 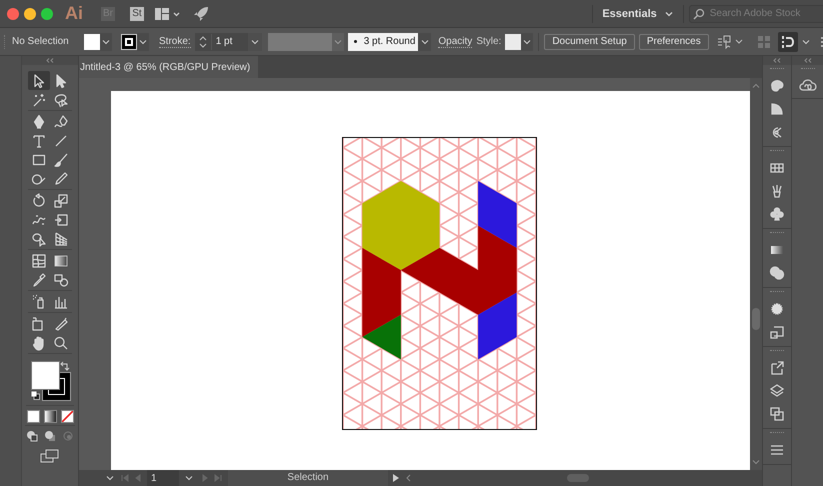 What do you see at coordinates (129, 42) in the screenshot?
I see `stroke-swatch` at bounding box center [129, 42].